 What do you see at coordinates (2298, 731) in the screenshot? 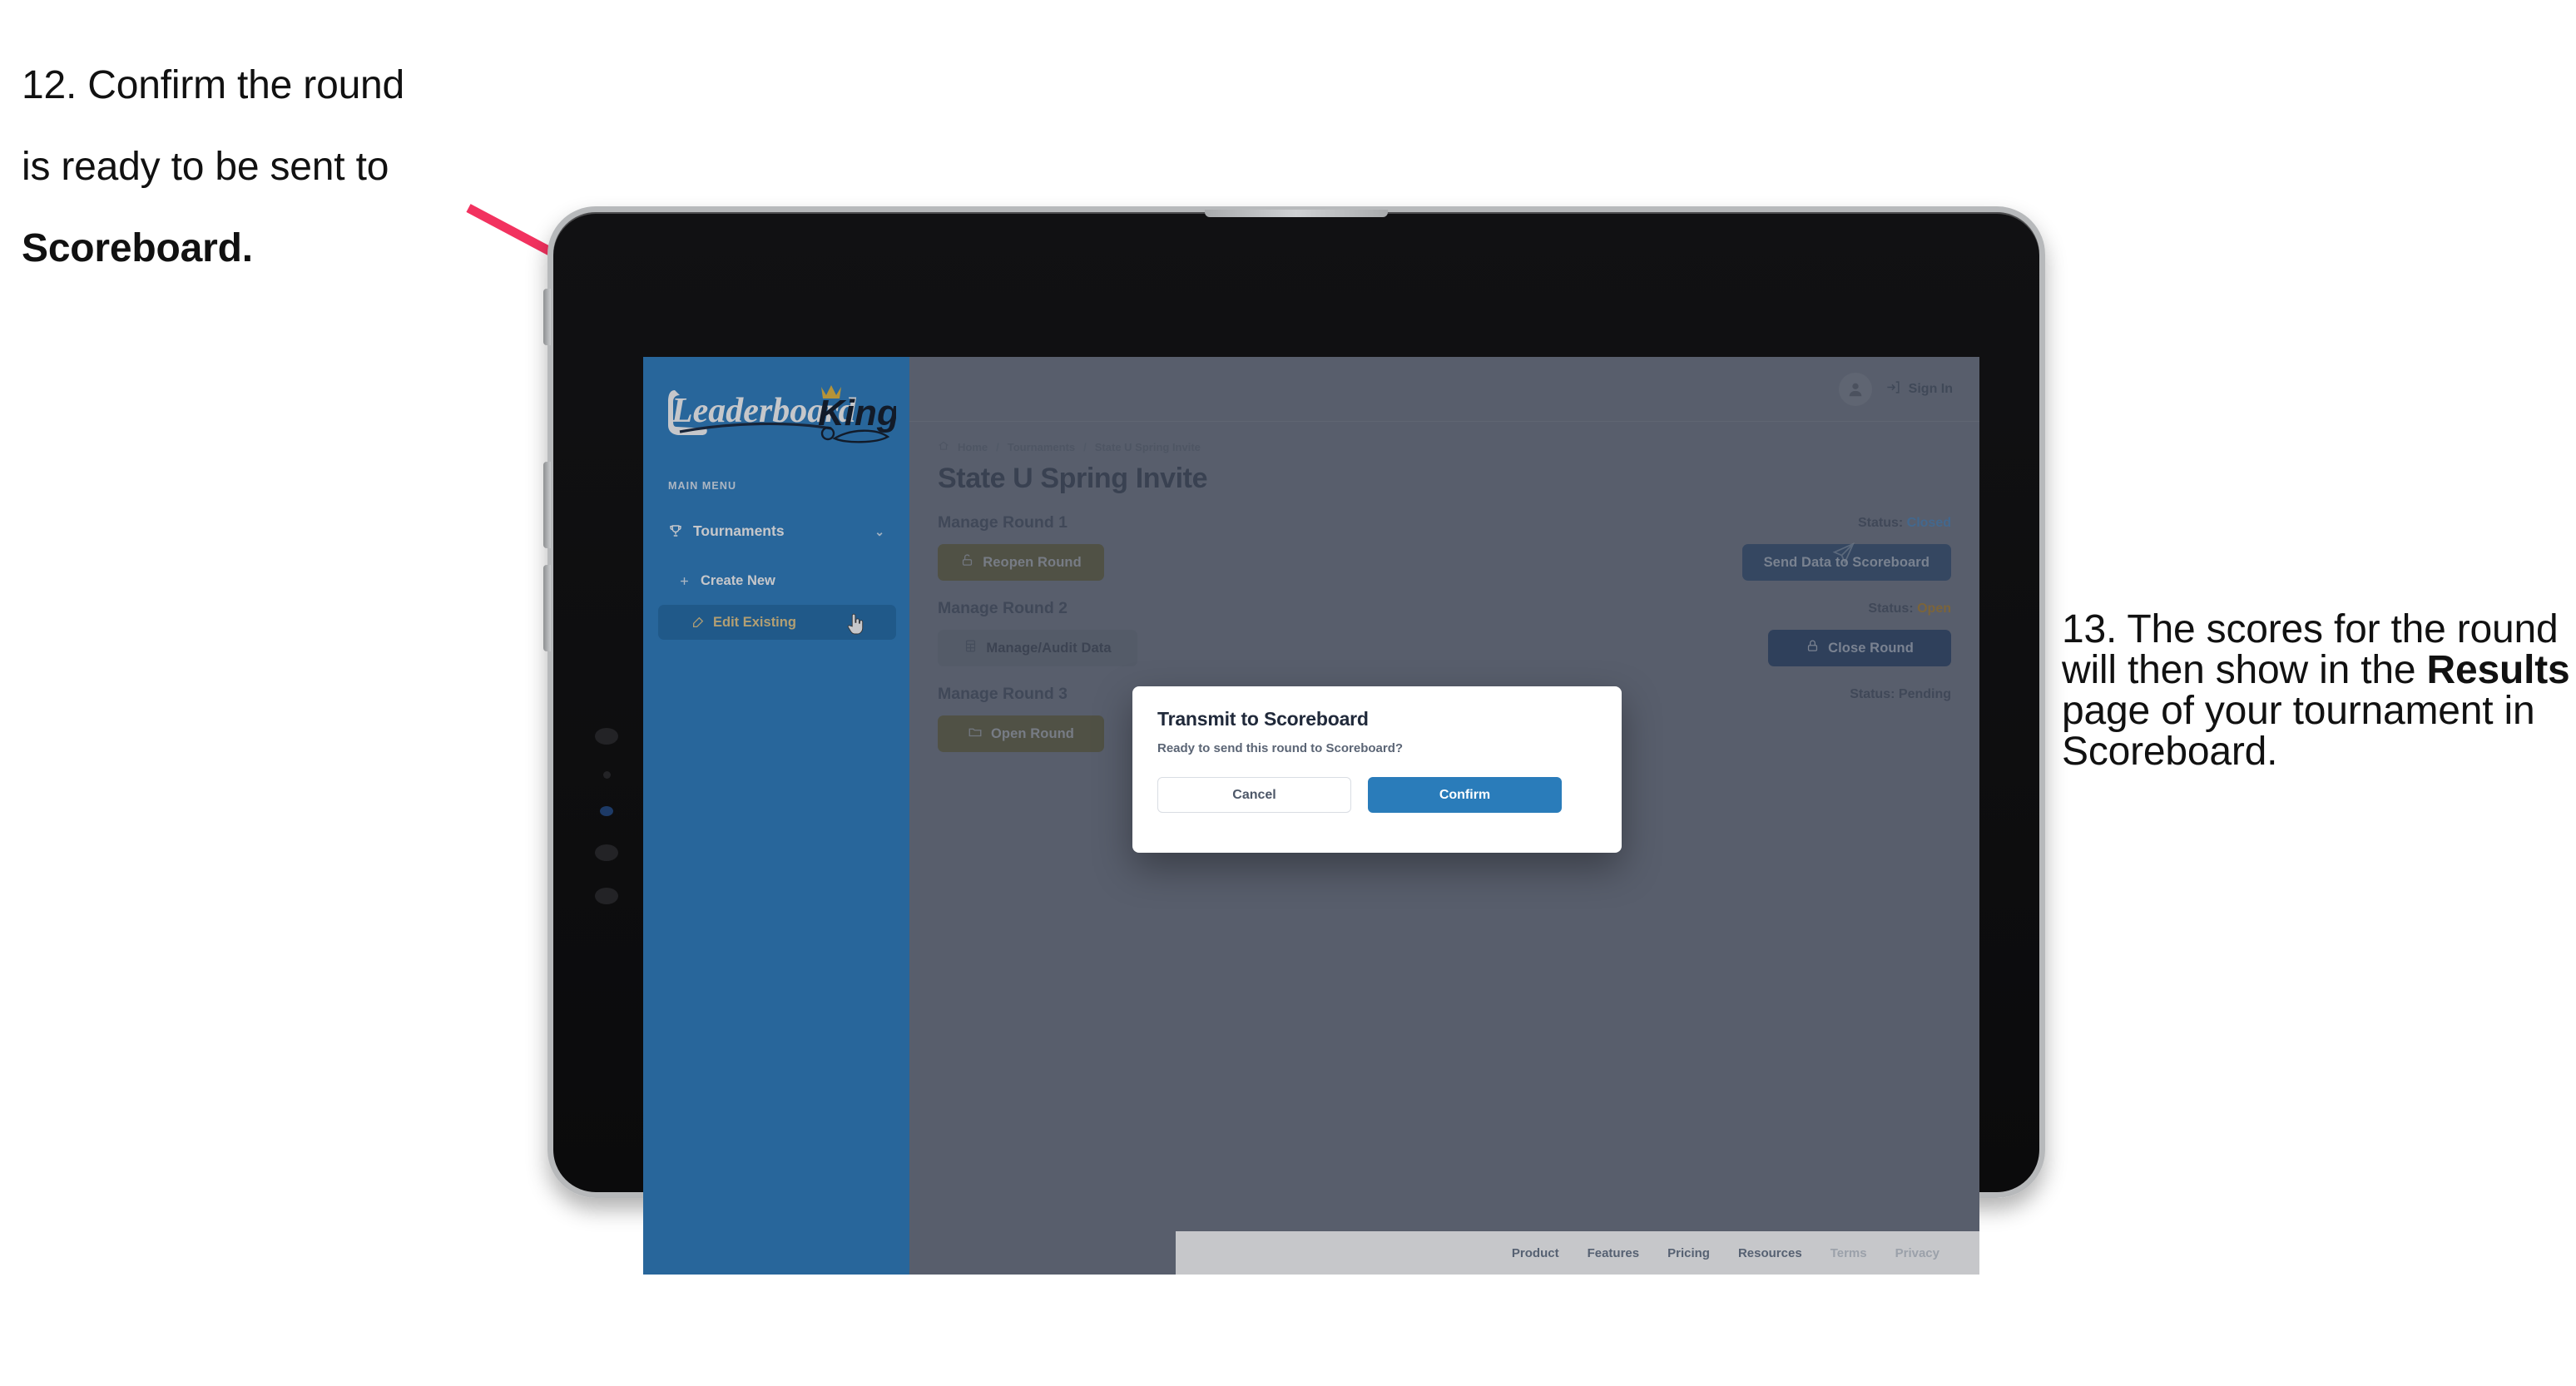
I see `annotation-step-13-part2: page of your tournament in Scoreboard.` at bounding box center [2298, 731].